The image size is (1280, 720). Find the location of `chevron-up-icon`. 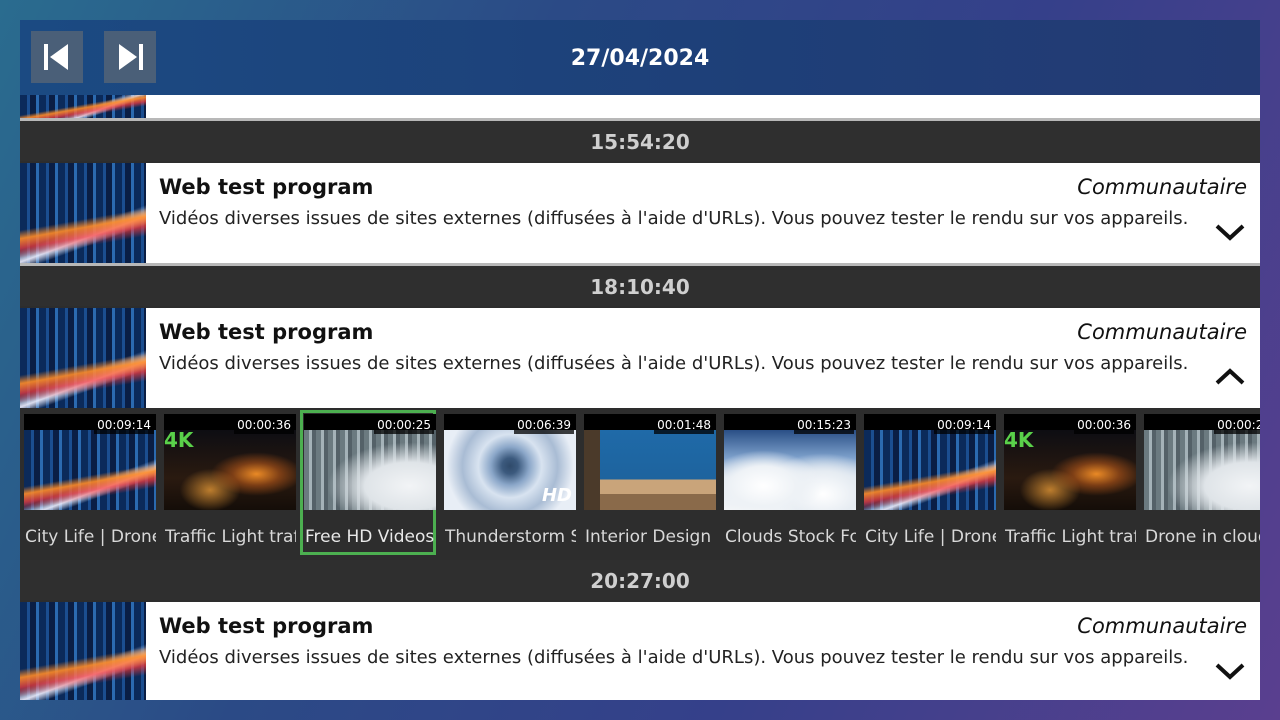

chevron-up-icon is located at coordinates (1230, 377).